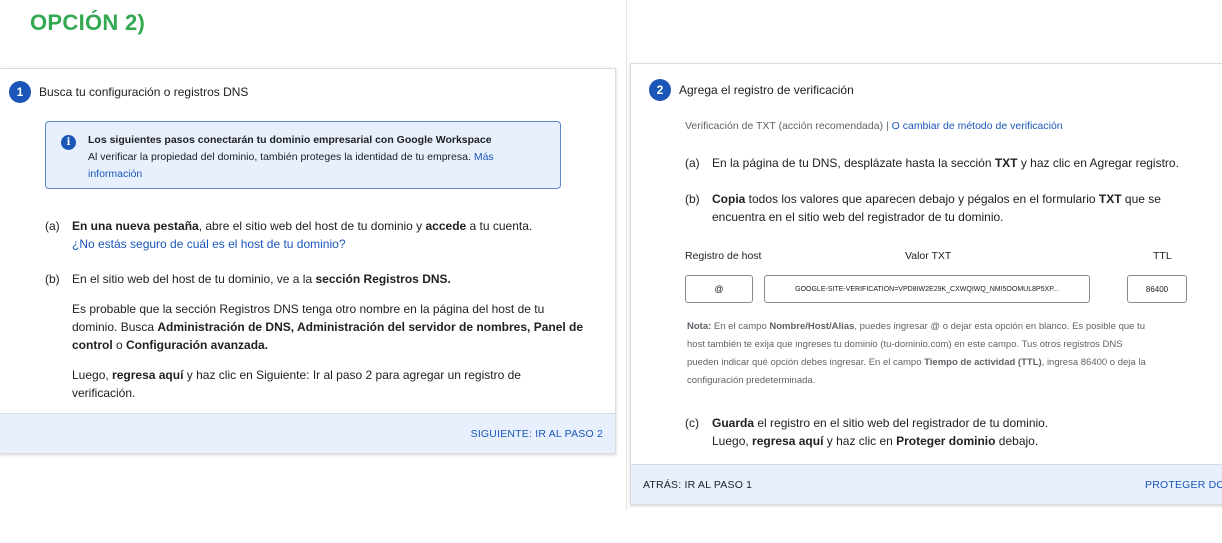  Describe the element at coordinates (732, 441) in the screenshot. I see `c-line2-a: Luego,` at that location.